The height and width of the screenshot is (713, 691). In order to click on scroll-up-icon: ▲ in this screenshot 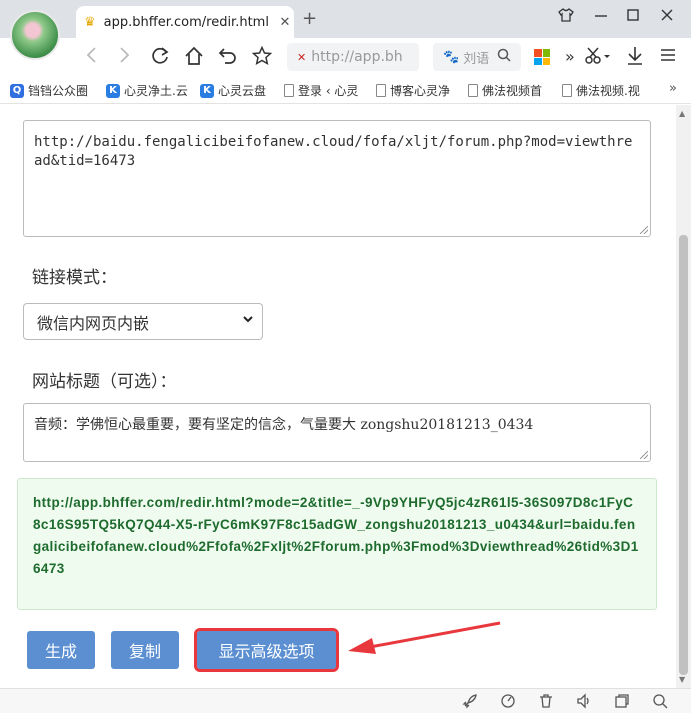, I will do `click(682, 113)`.